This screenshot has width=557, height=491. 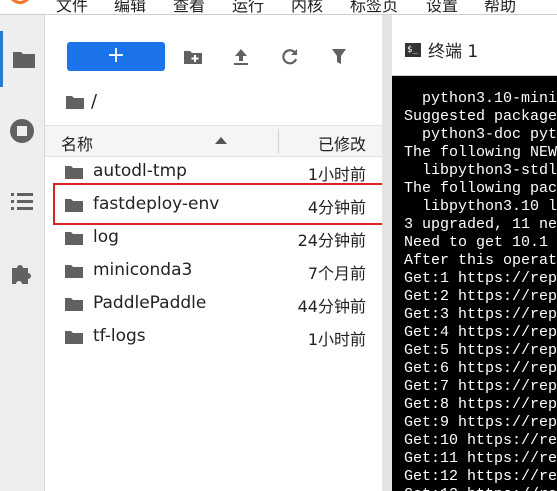 What do you see at coordinates (453, 52) in the screenshot?
I see `tab-title: 终端 1` at bounding box center [453, 52].